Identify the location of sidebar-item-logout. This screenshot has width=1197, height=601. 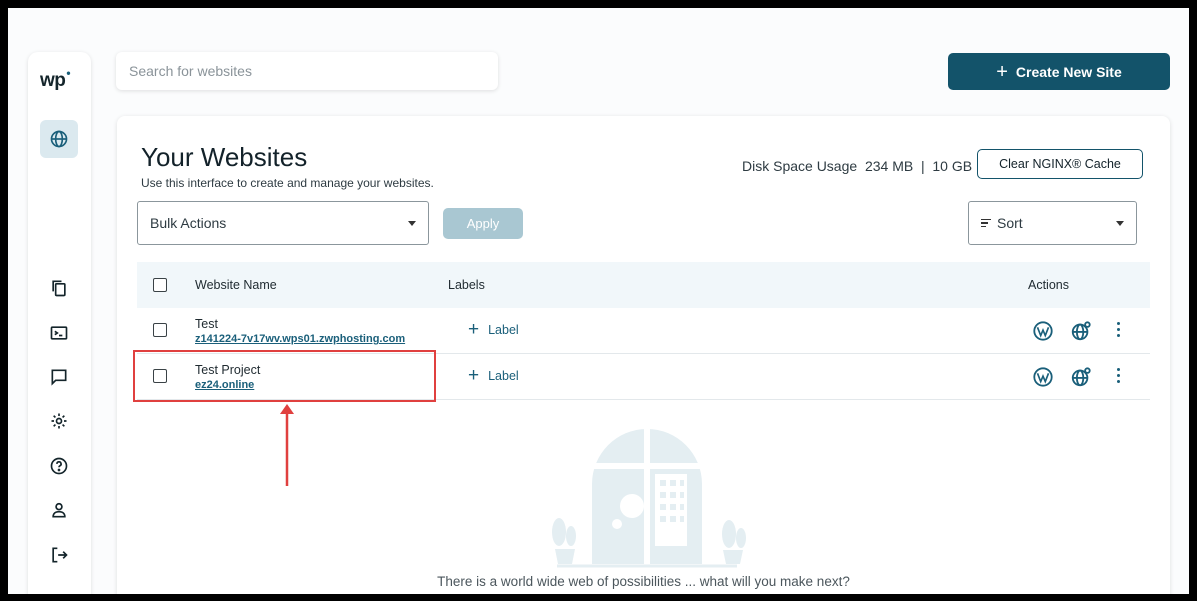
(59, 555).